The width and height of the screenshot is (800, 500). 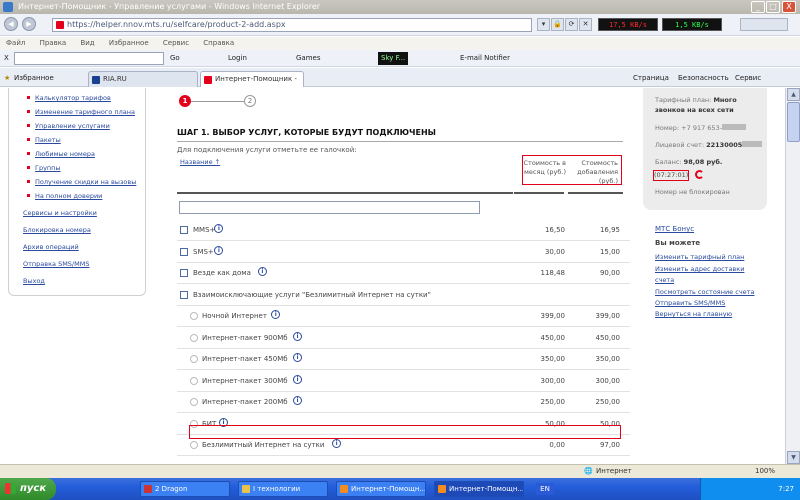 I want to click on scroll-down-icon: ▼, so click(x=793, y=457).